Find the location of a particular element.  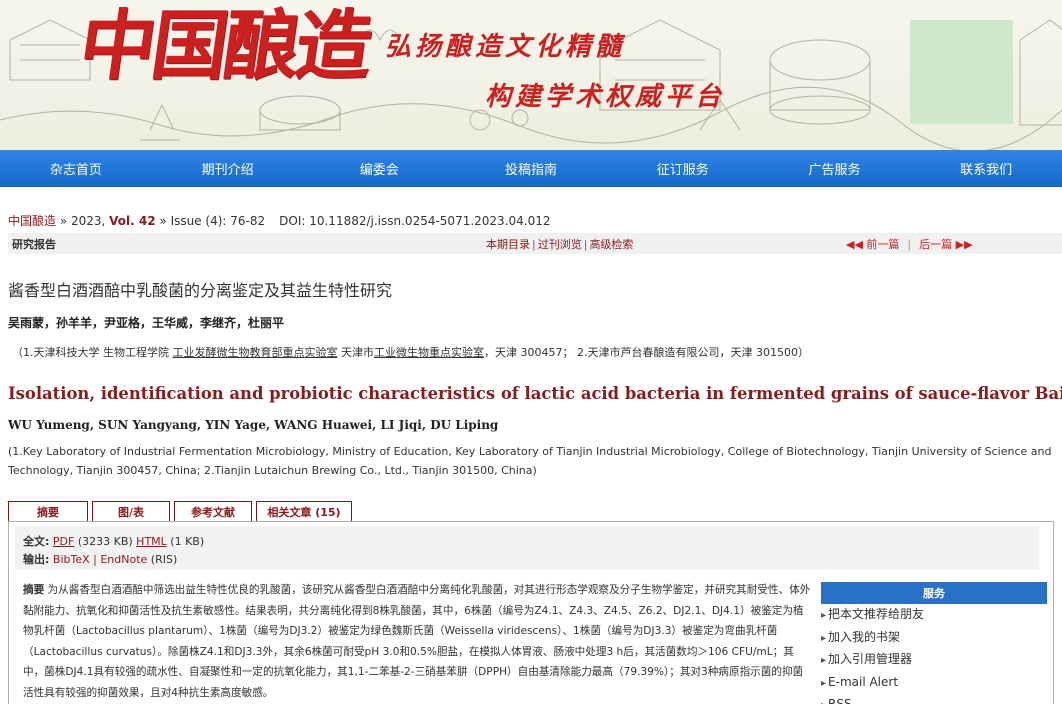

breadcrumb-issue: » Issue (4): 76-82 is located at coordinates (210, 221).